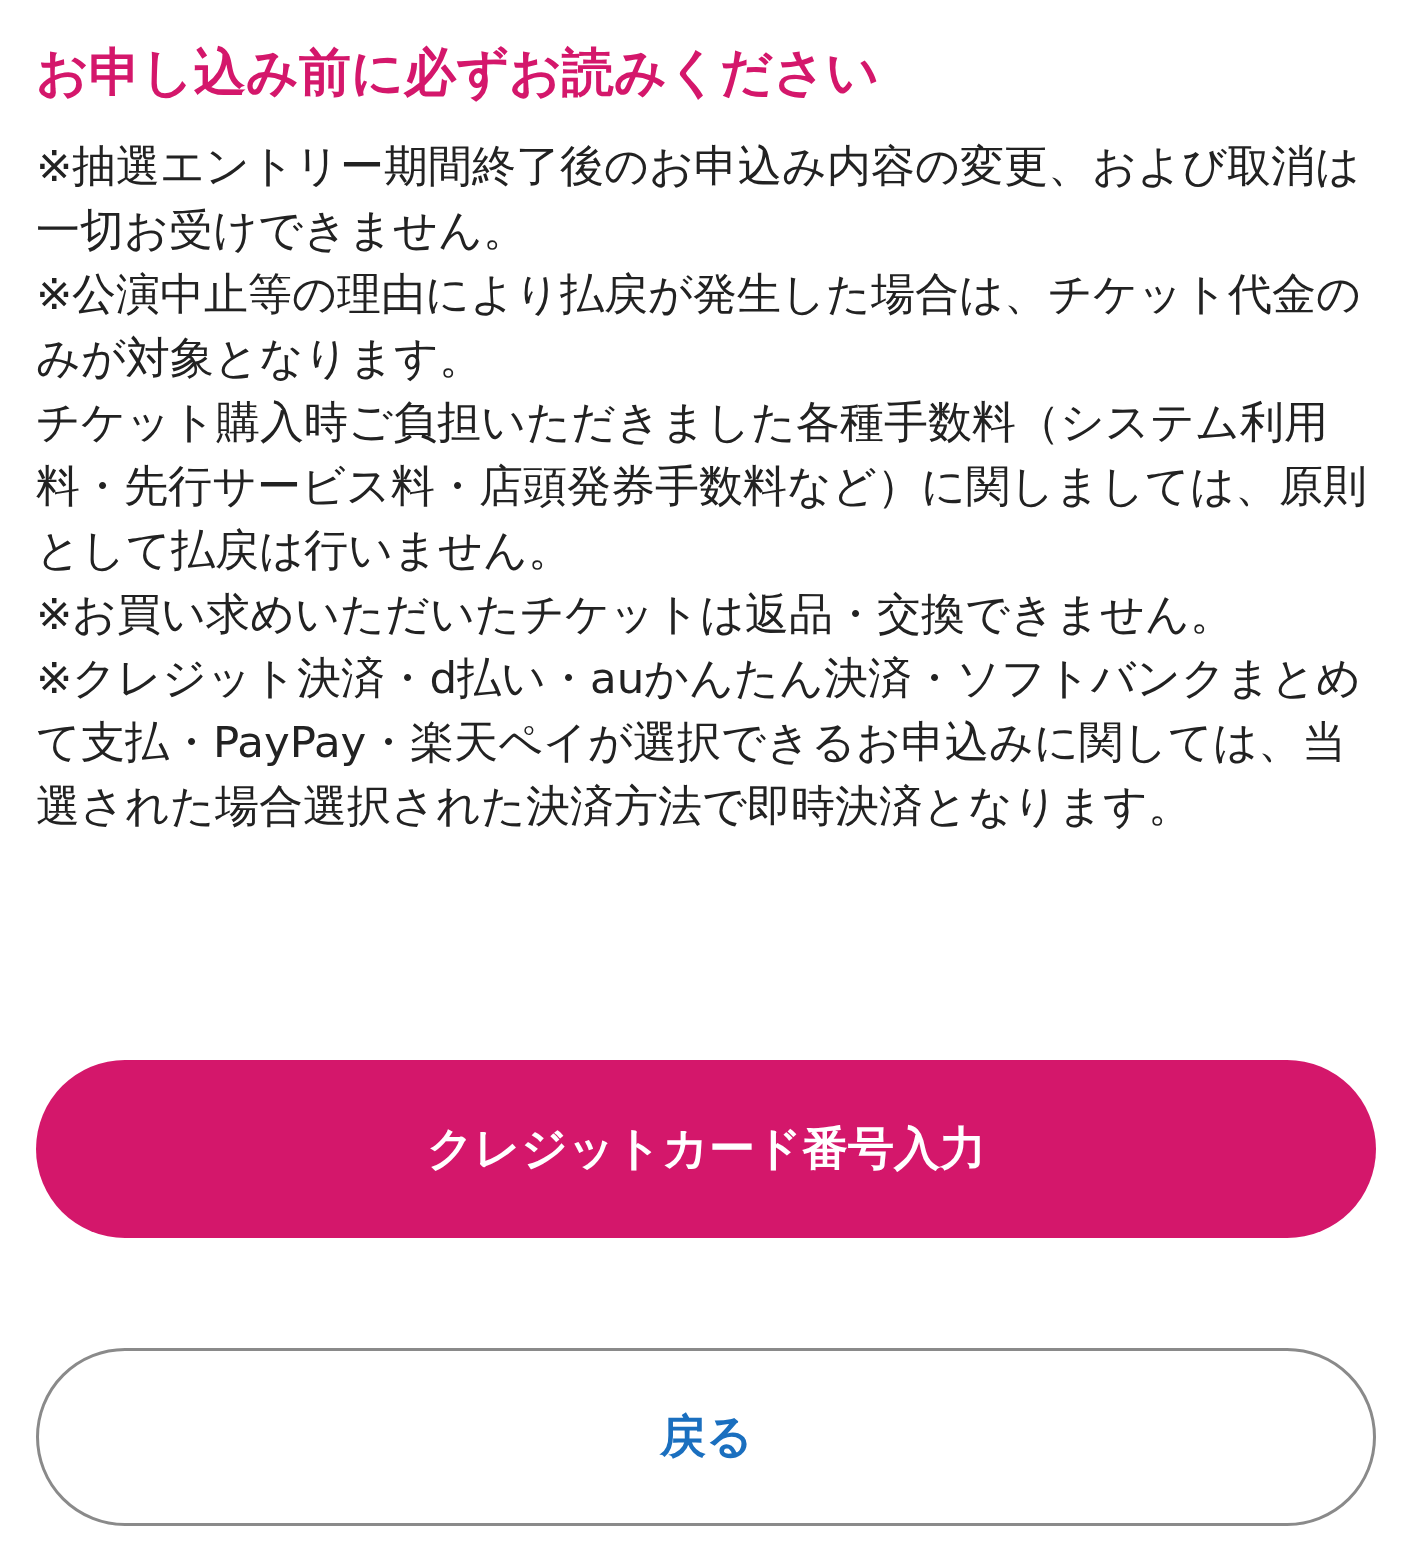 This screenshot has height=1568, width=1409. What do you see at coordinates (636, 614) in the screenshot?
I see `notice-paragraph: ※お買い求めいただいたチケットは返品・交換できません。` at bounding box center [636, 614].